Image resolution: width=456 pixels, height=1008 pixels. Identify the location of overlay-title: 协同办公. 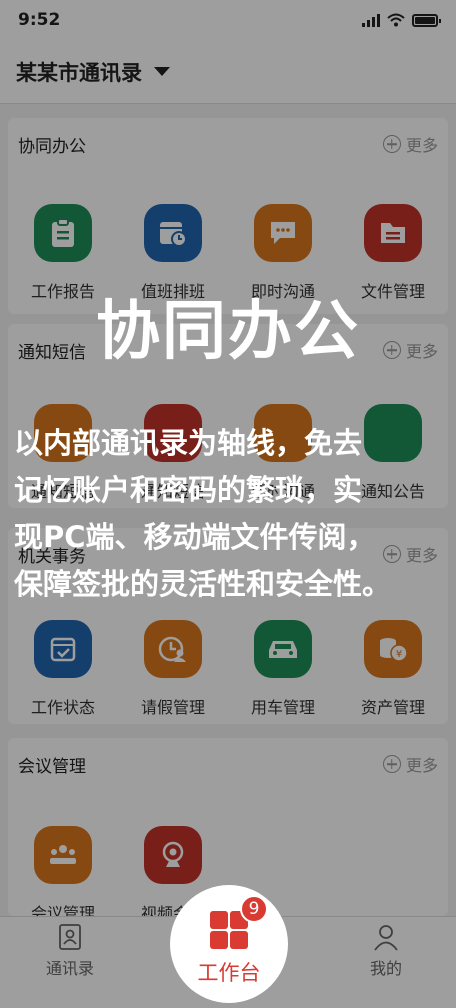
(228, 332).